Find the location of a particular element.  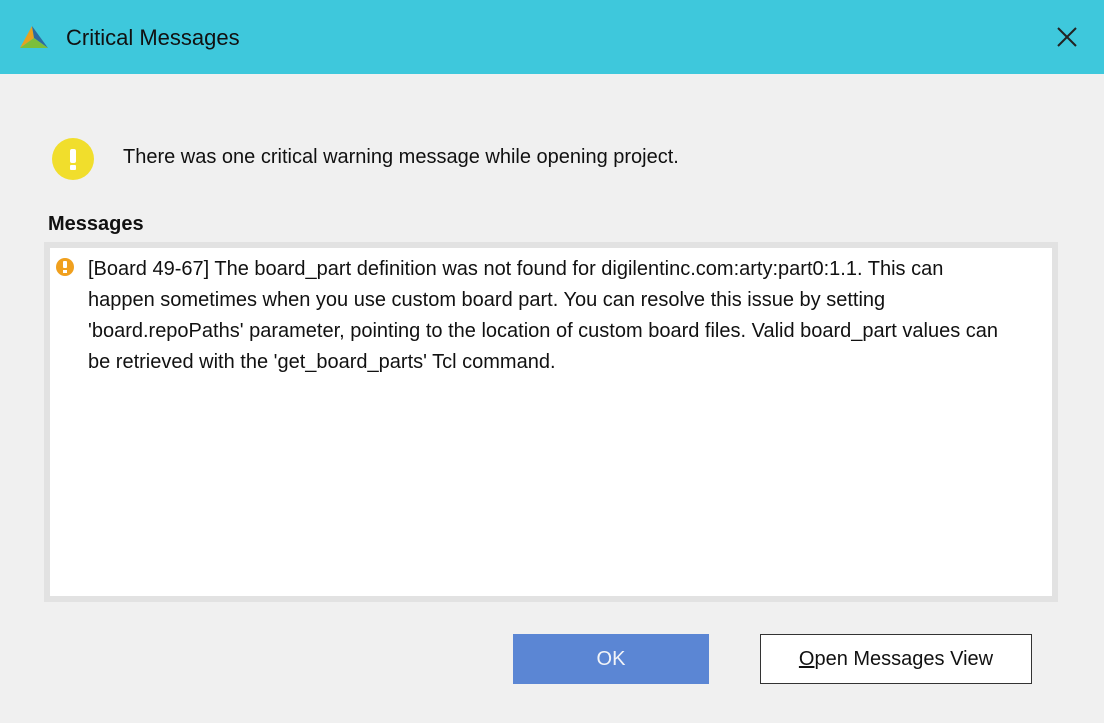

ok-button: OK is located at coordinates (611, 659).